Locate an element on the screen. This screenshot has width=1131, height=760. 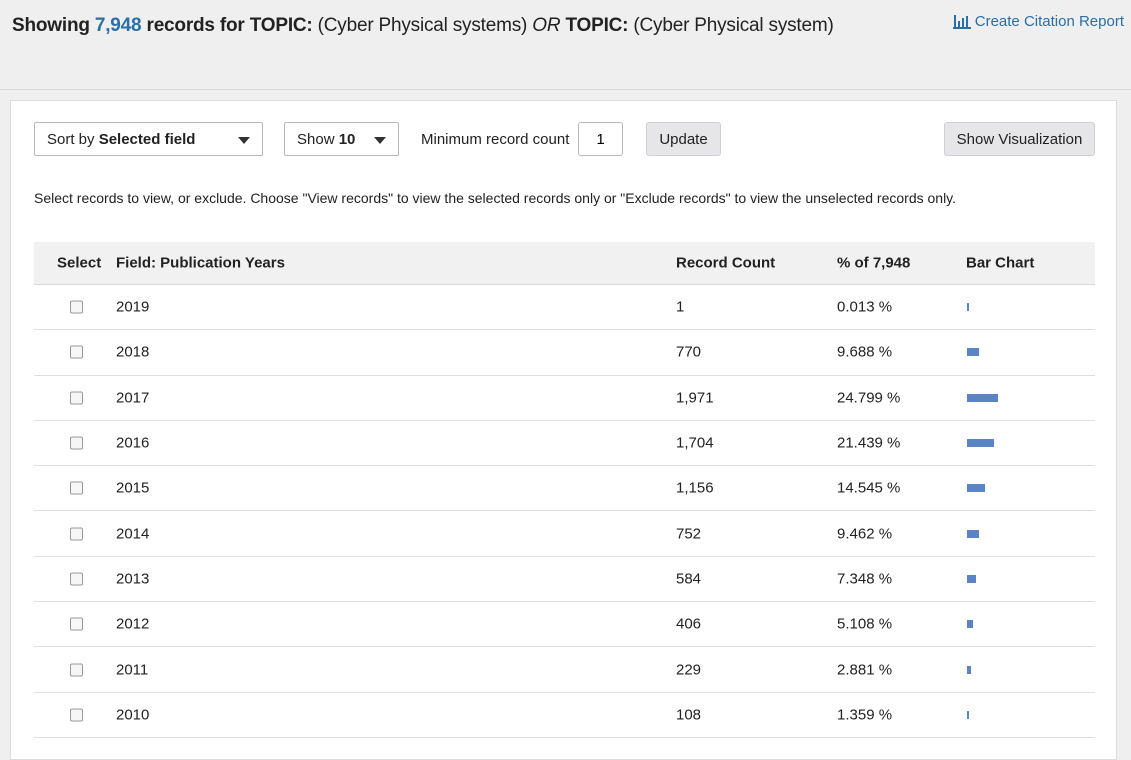
percent-cell: 24.799 % is located at coordinates (869, 398).